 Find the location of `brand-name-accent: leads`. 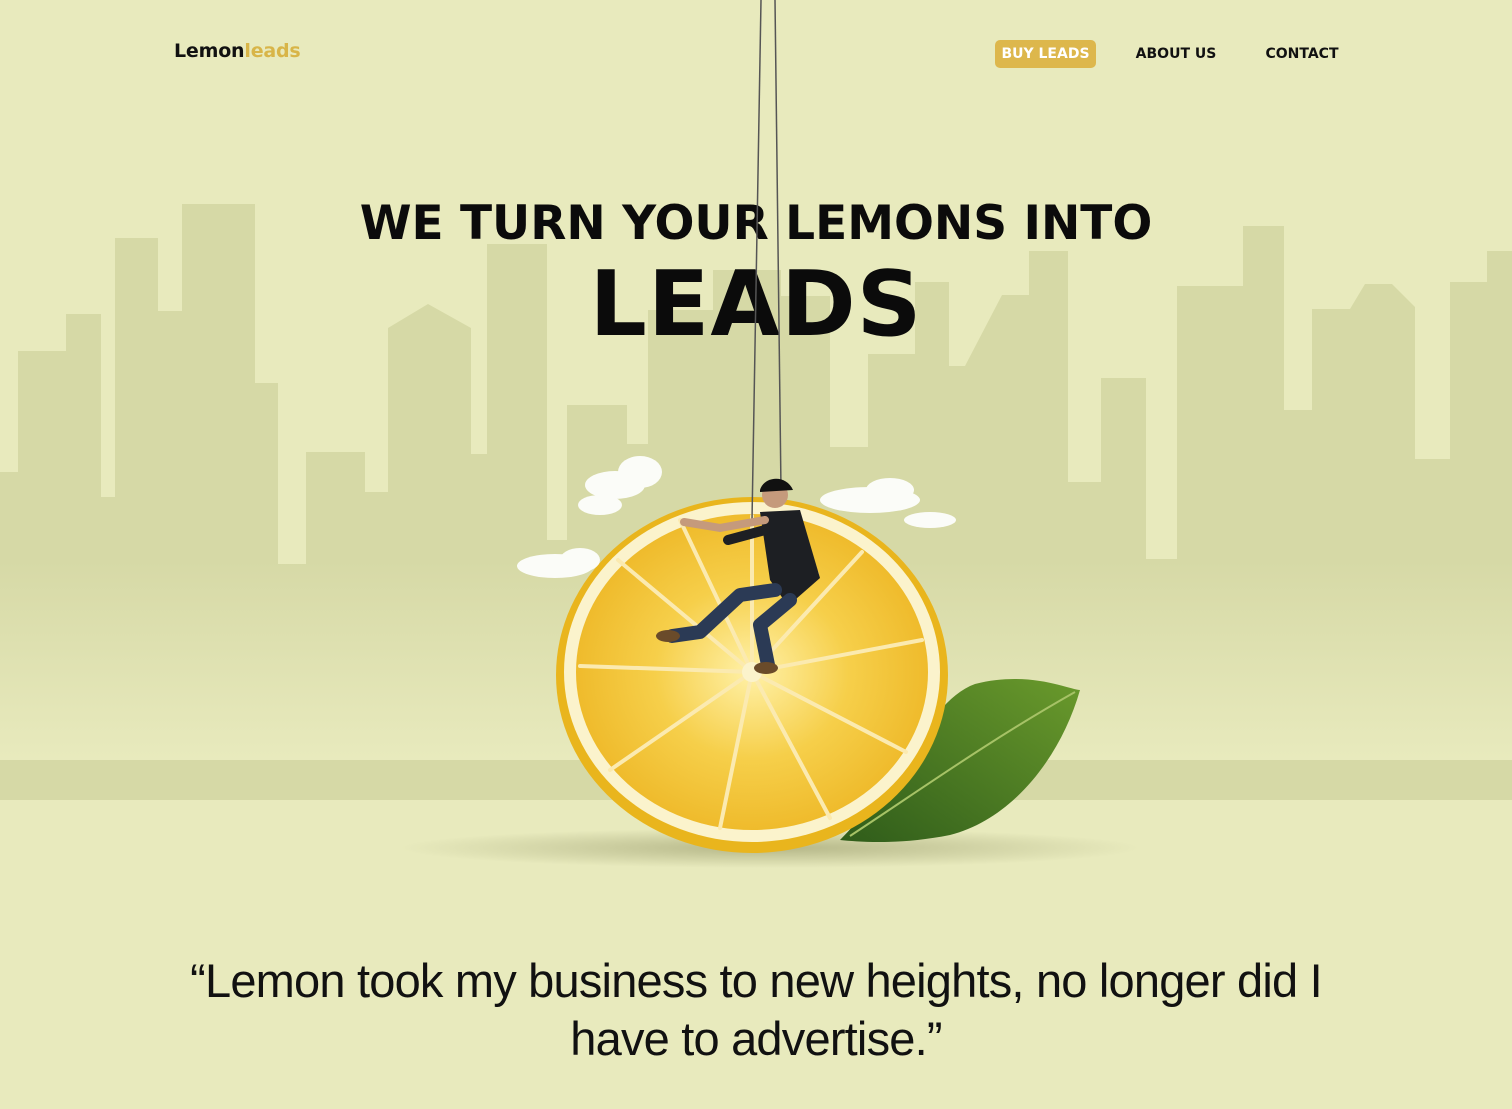

brand-name-accent: leads is located at coordinates (272, 51).